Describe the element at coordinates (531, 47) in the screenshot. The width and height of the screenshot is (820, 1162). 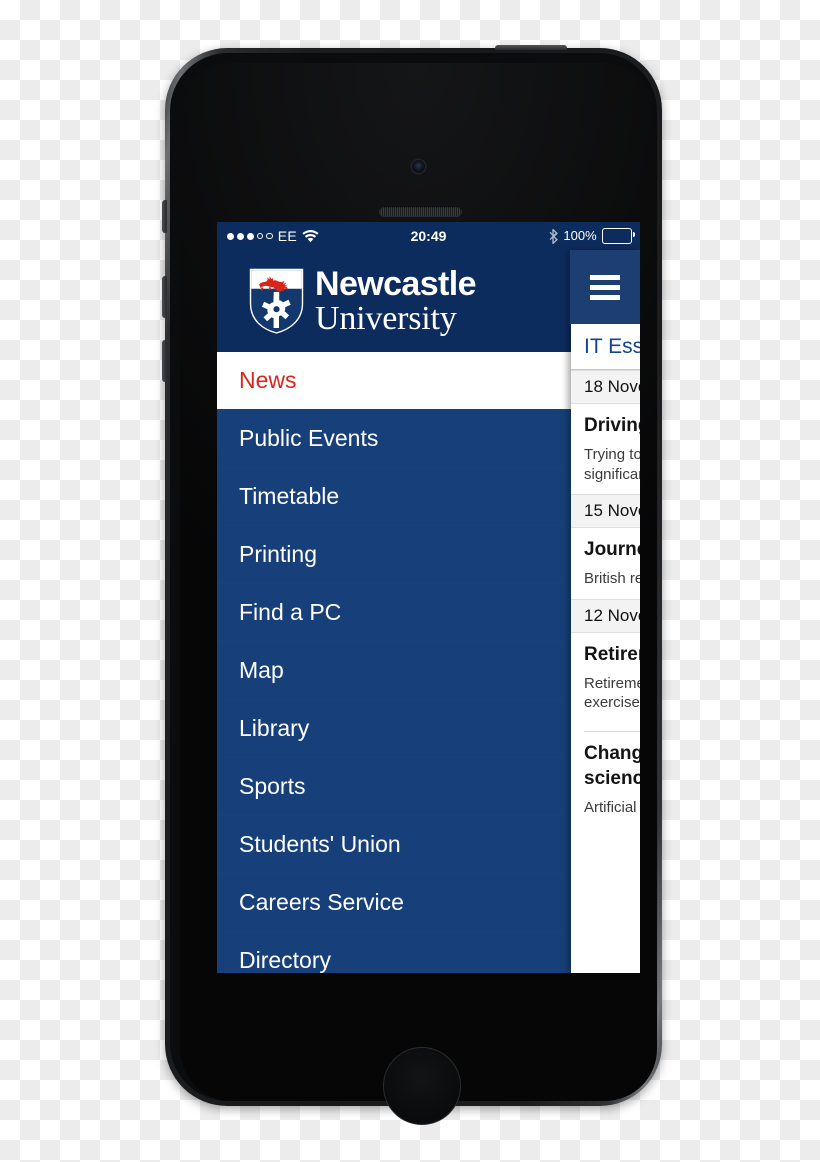
I see `power-button` at that location.